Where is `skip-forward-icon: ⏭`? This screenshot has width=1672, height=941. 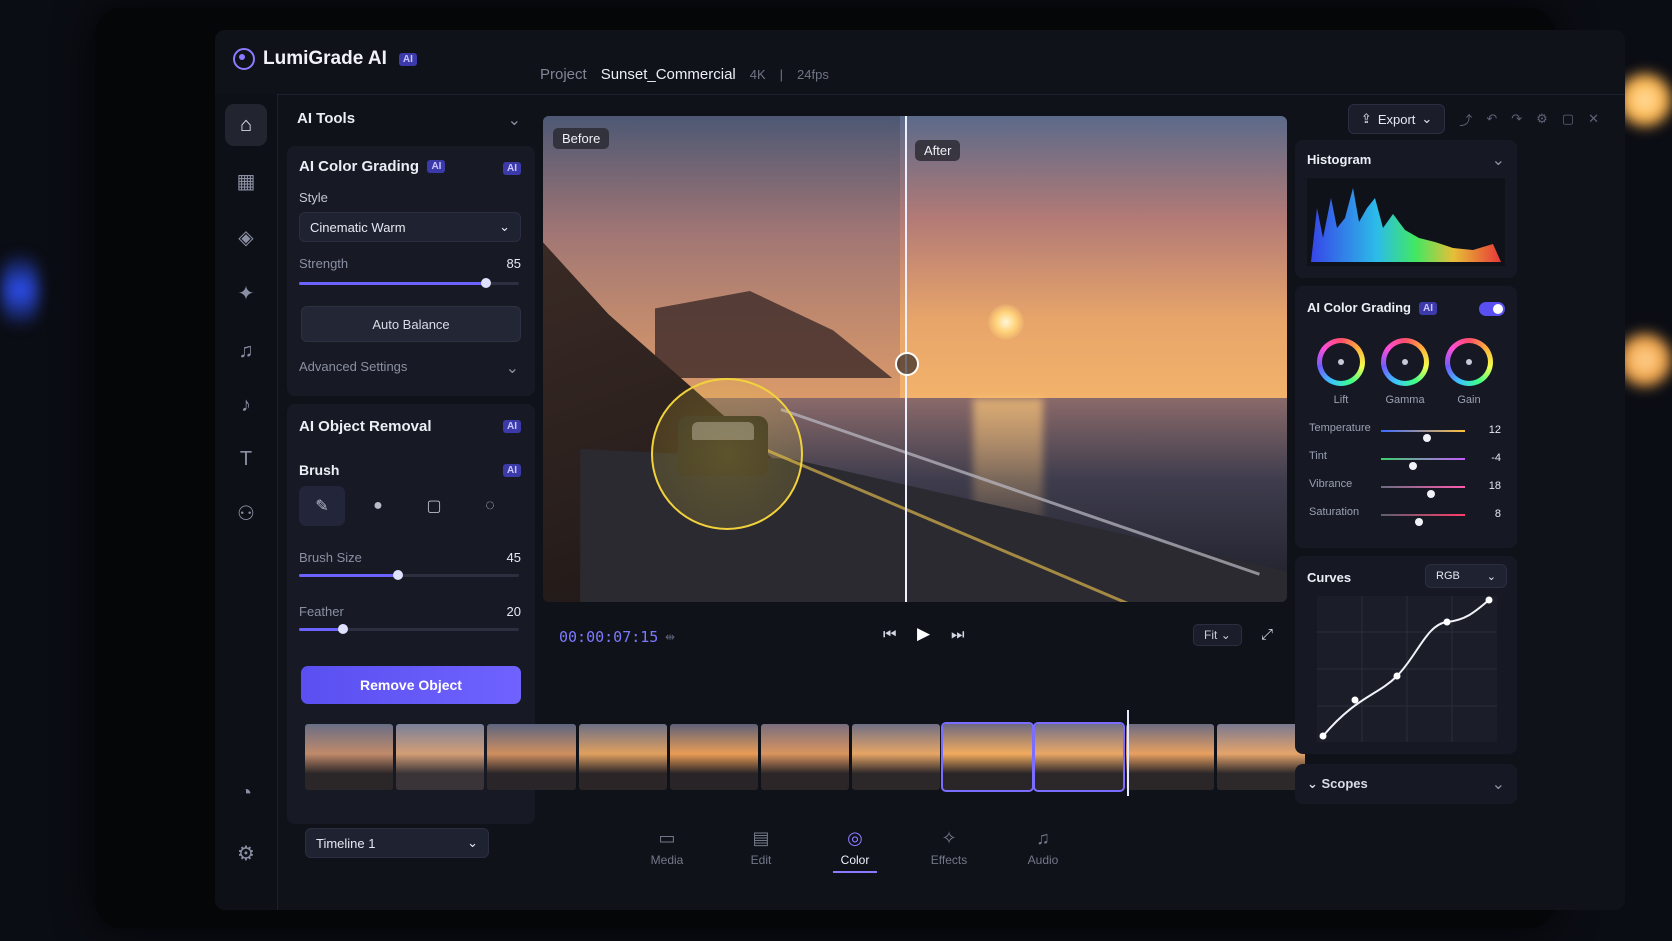
skip-forward-icon: ⏭ is located at coordinates (958, 634).